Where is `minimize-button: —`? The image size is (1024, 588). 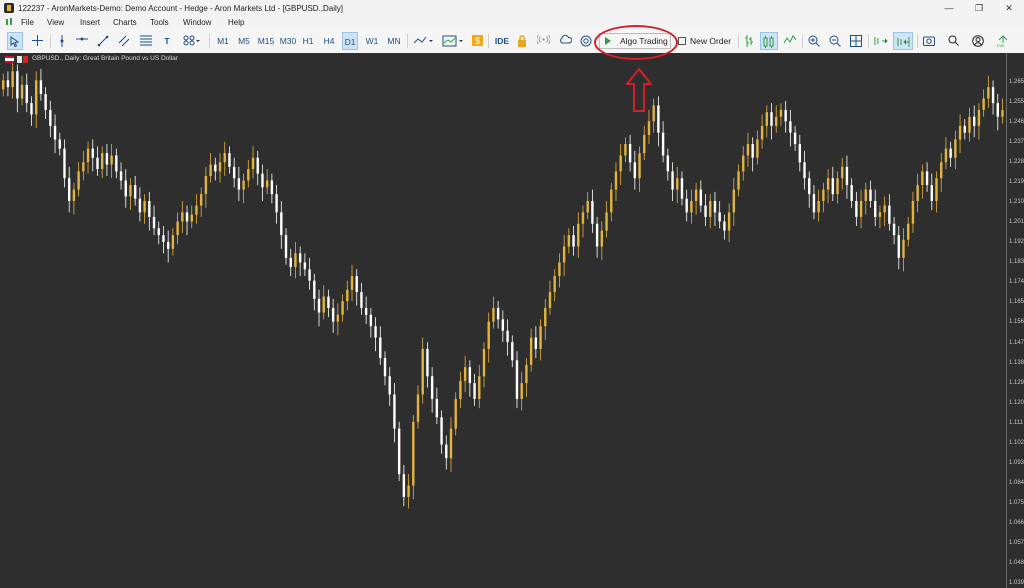 minimize-button: — is located at coordinates (949, 8).